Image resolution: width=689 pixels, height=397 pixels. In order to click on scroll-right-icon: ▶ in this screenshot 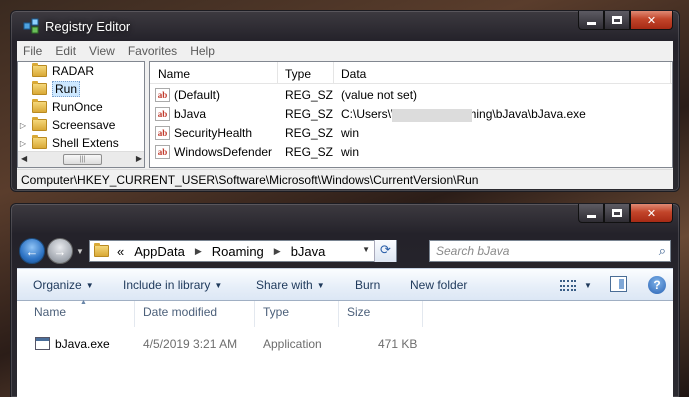, I will do `click(139, 158)`.